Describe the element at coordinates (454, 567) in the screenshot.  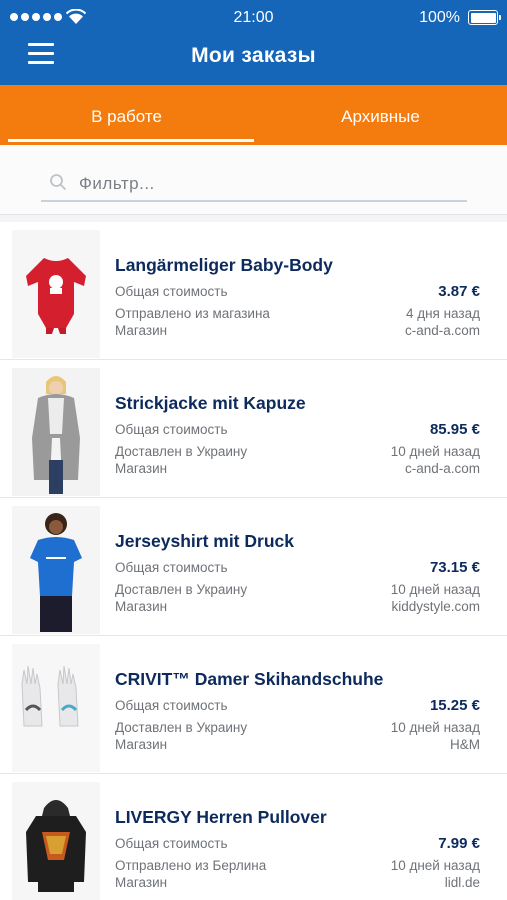
I see `order-price: 73.15 €` at that location.